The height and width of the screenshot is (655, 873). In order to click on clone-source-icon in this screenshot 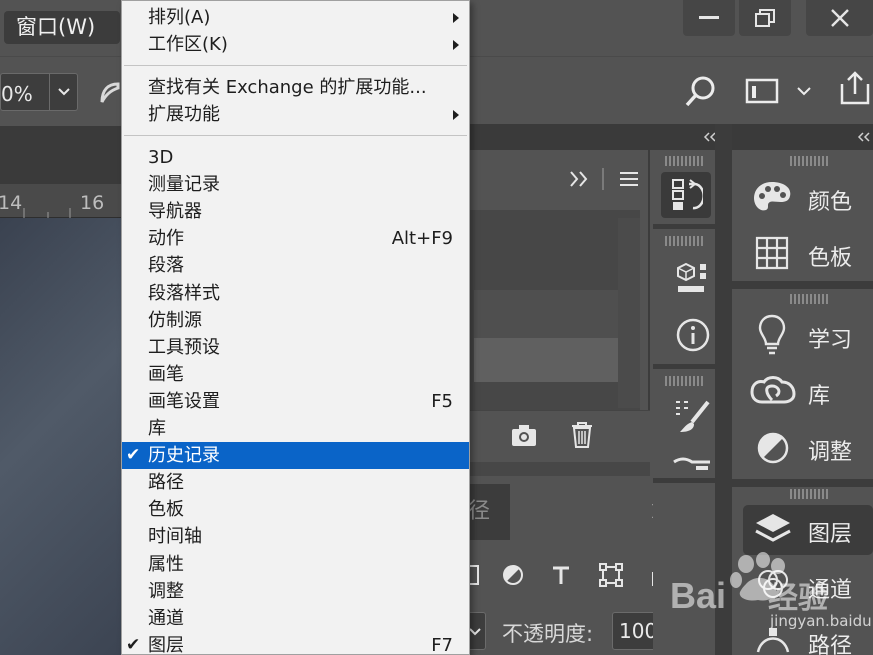, I will do `click(691, 463)`.